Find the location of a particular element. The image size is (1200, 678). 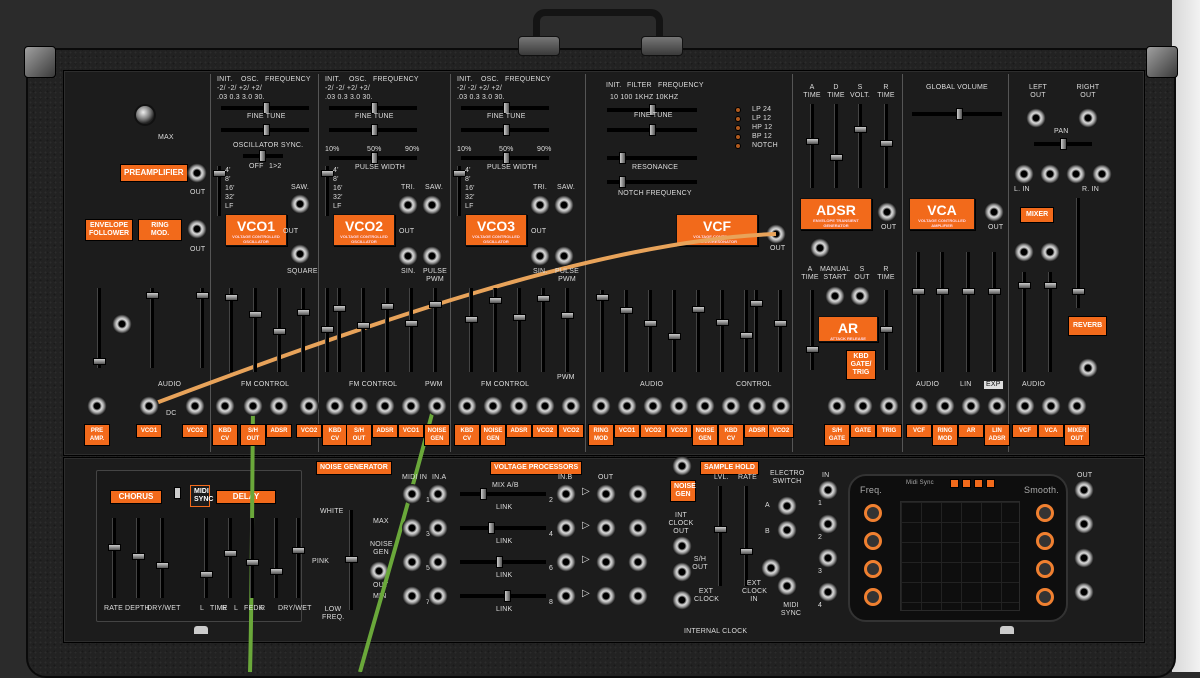

filter-mode-led is located at coordinates (738, 119).